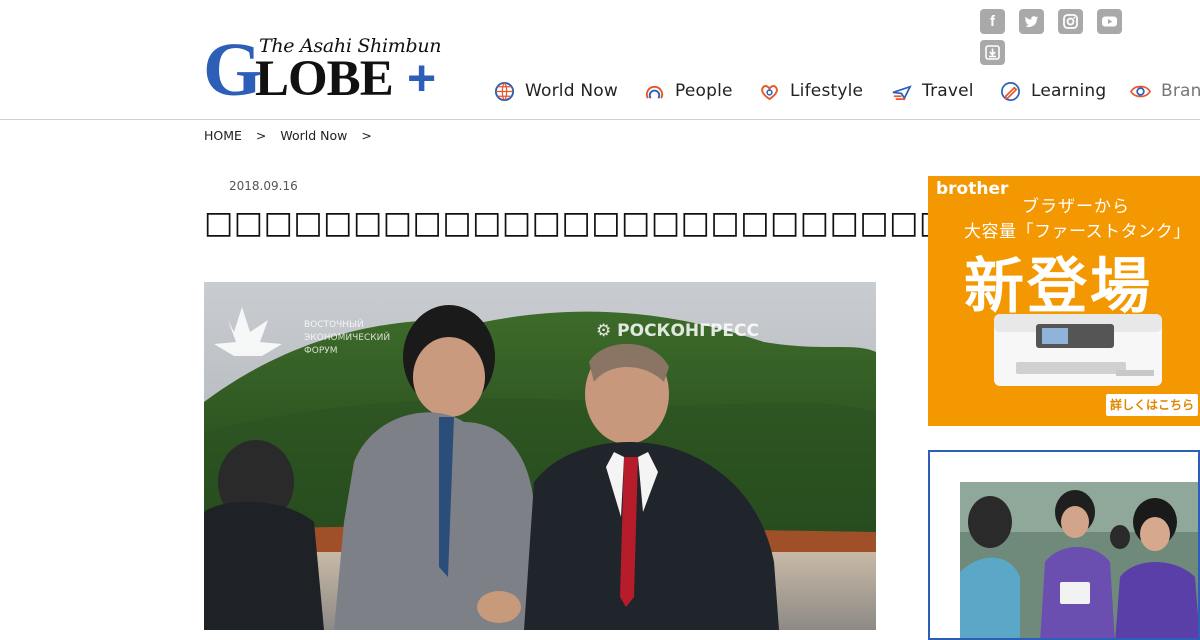  I want to click on svg-text: ФОРУМ, so click(321, 351).